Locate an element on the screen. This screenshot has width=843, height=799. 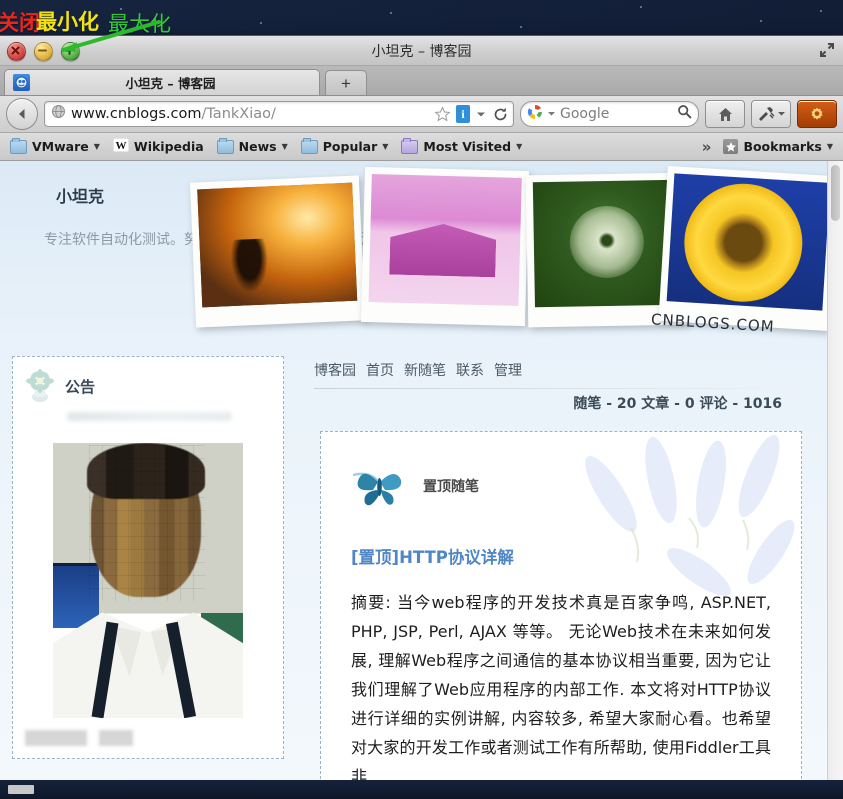
wikipedia-icon: W is located at coordinates (121, 146).